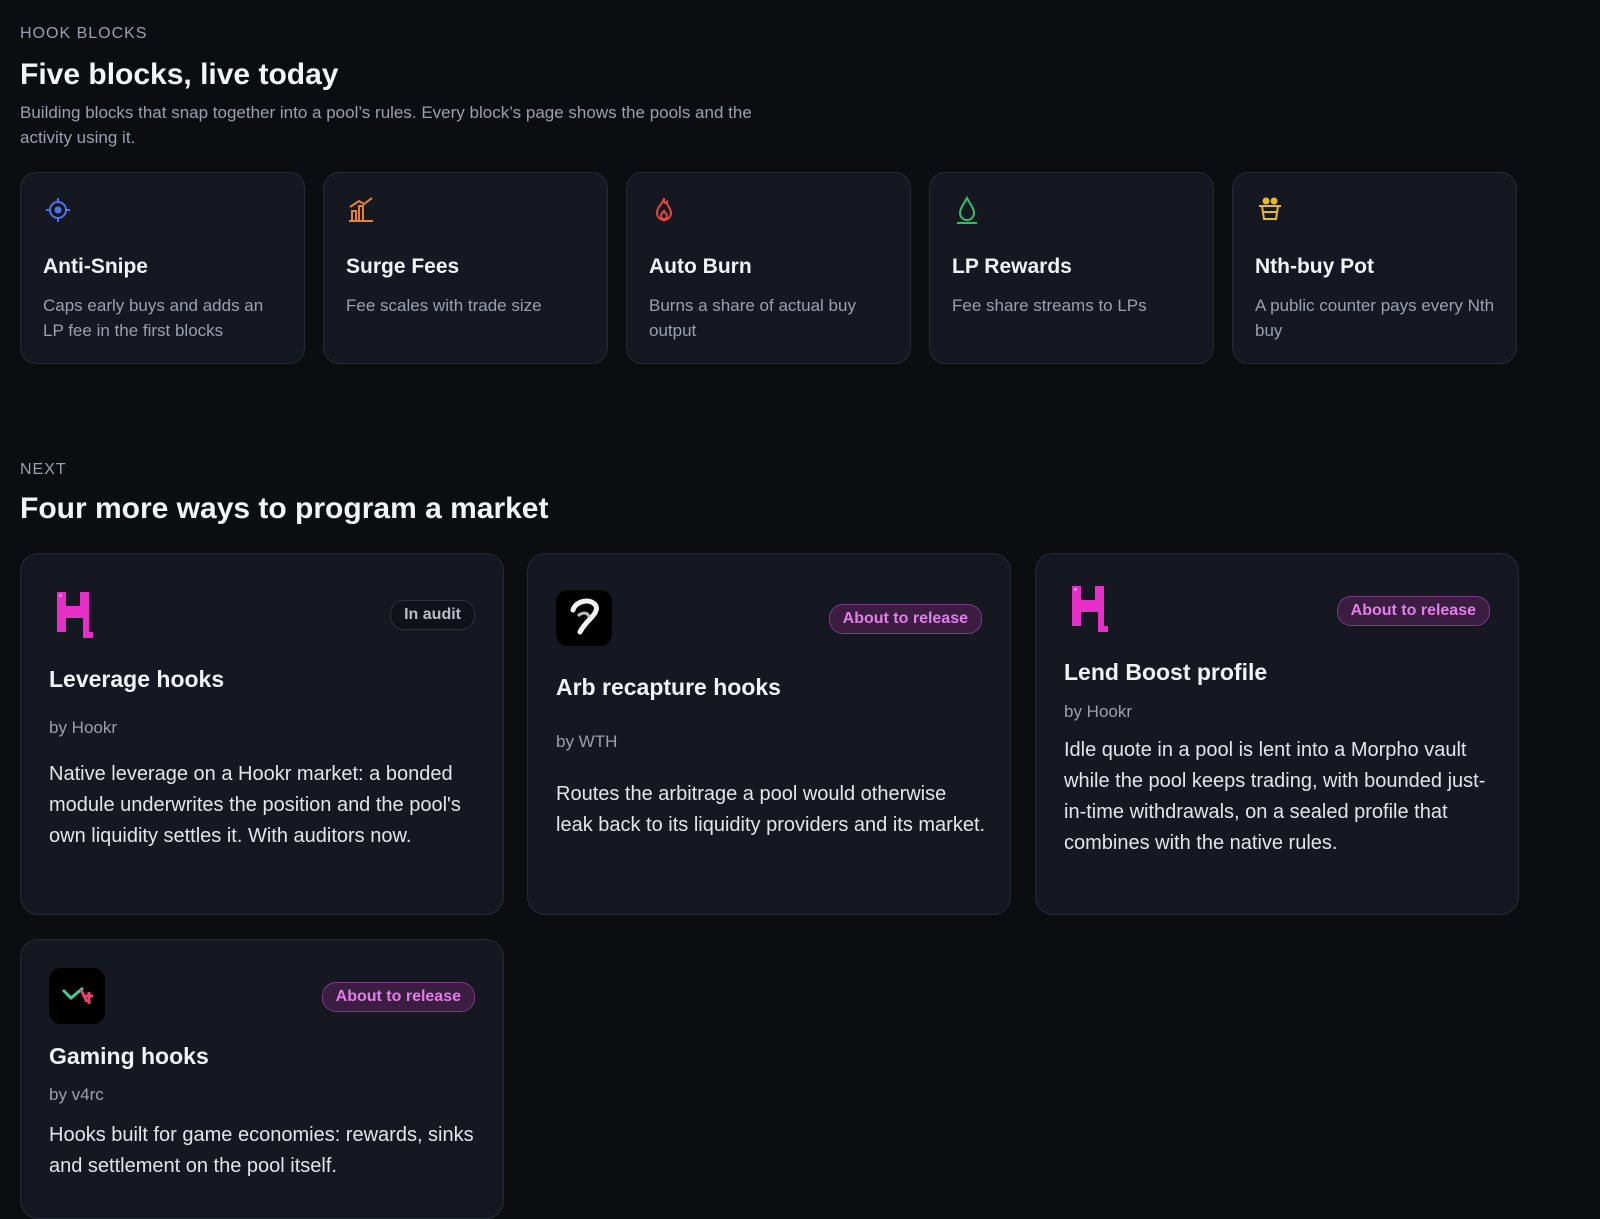 The image size is (1600, 1219). I want to click on block-card-lp-rewards: LP Rewards Fee share streams to LPs, so click(1071, 268).